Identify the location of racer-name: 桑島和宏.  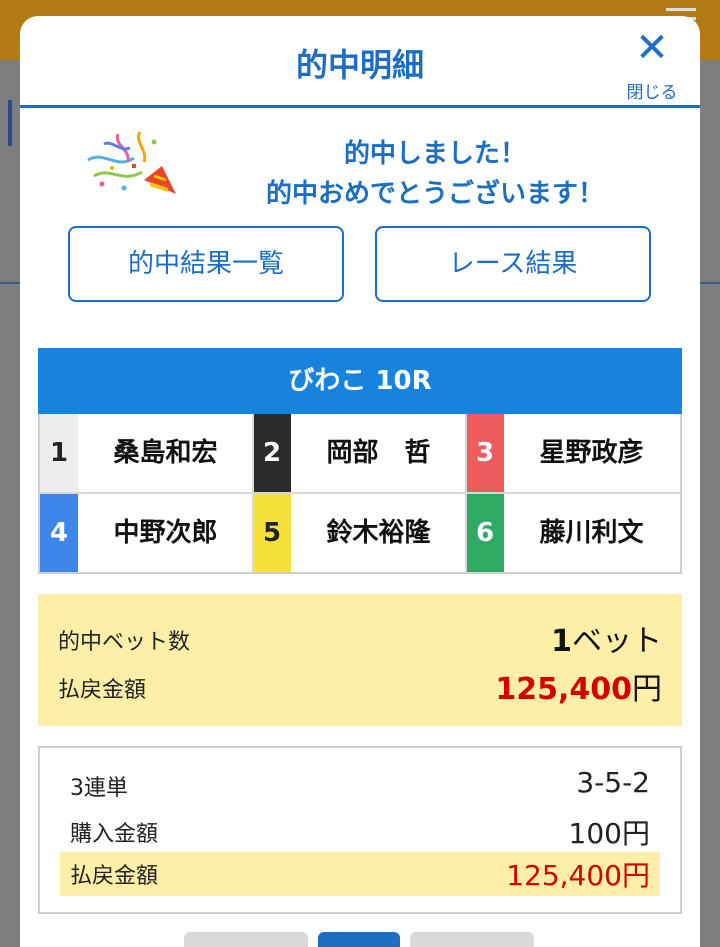
(165, 453).